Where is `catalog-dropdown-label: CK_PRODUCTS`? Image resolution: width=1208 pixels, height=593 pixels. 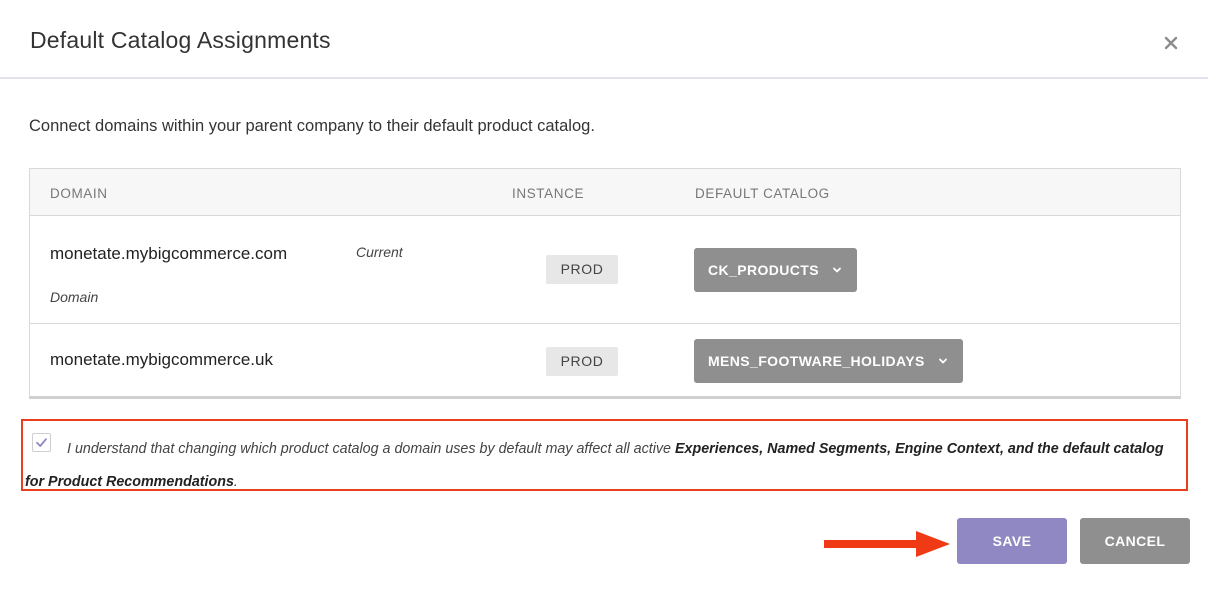
catalog-dropdown-label: CK_PRODUCTS is located at coordinates (763, 270).